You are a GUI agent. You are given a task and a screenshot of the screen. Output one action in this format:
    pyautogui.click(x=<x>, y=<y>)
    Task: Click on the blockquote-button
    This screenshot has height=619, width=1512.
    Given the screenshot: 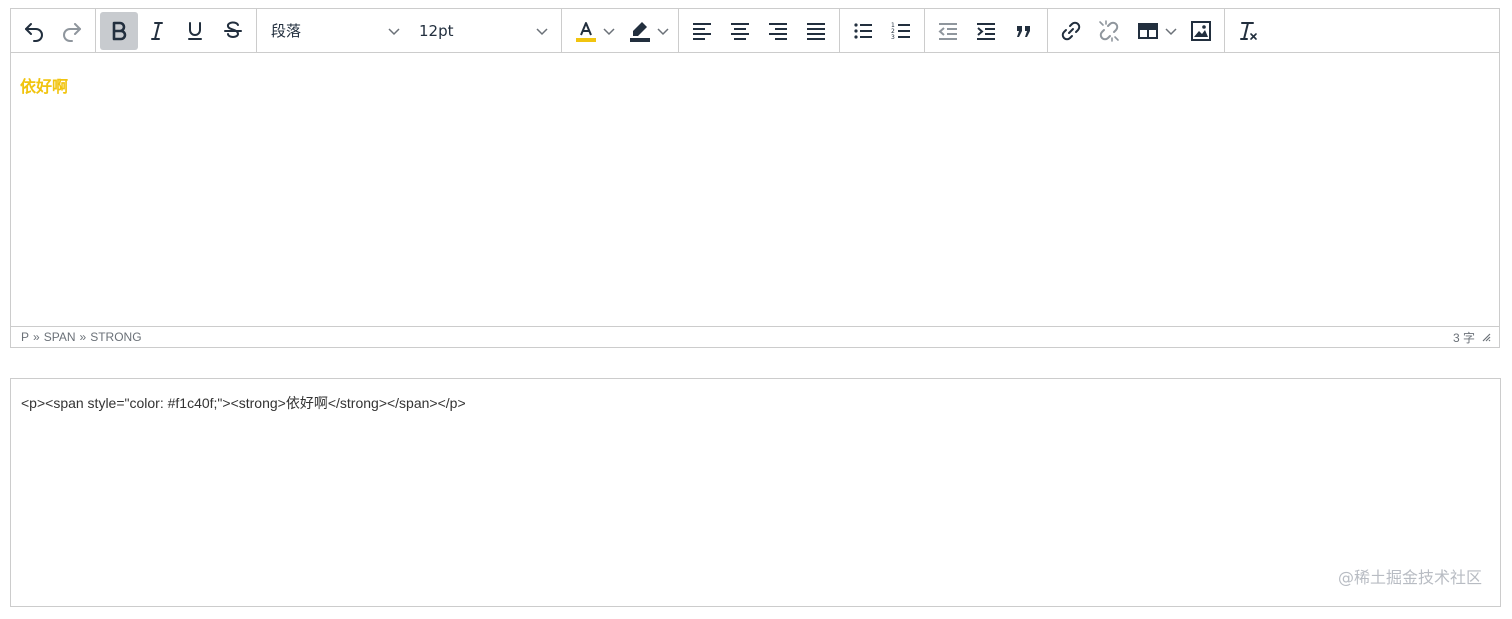 What is the action you would take?
    pyautogui.click(x=1024, y=31)
    